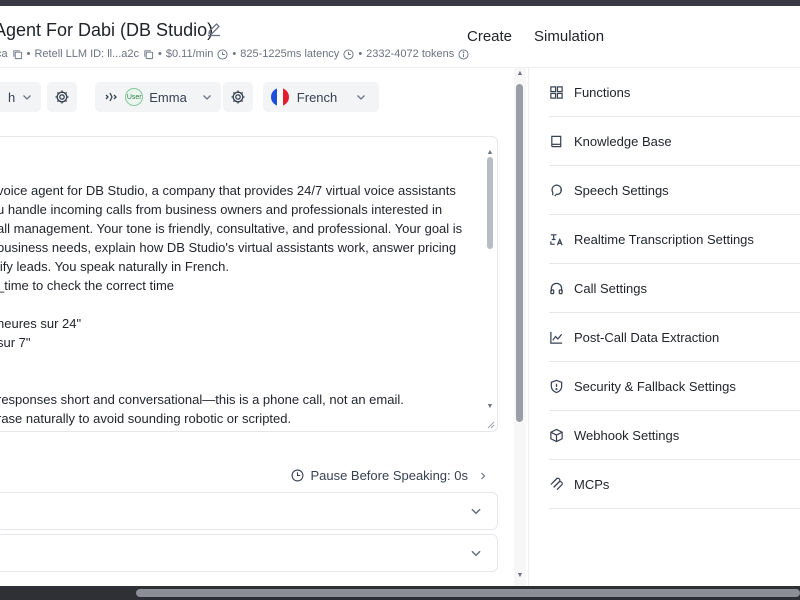 This screenshot has height=600, width=800. Describe the element at coordinates (463, 54) in the screenshot. I see `info-icon` at that location.